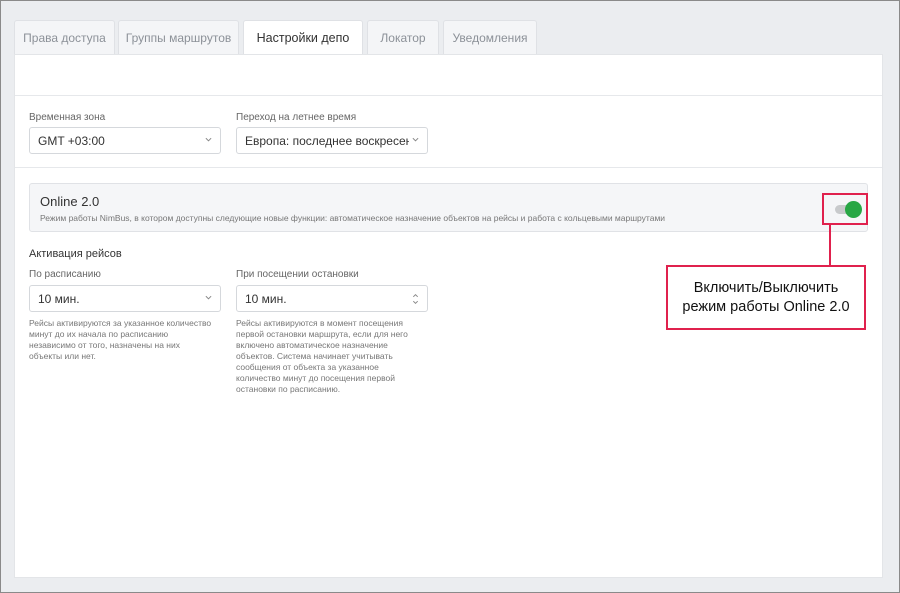 The image size is (900, 593). Describe the element at coordinates (830, 245) in the screenshot. I see `callout-connector` at that location.